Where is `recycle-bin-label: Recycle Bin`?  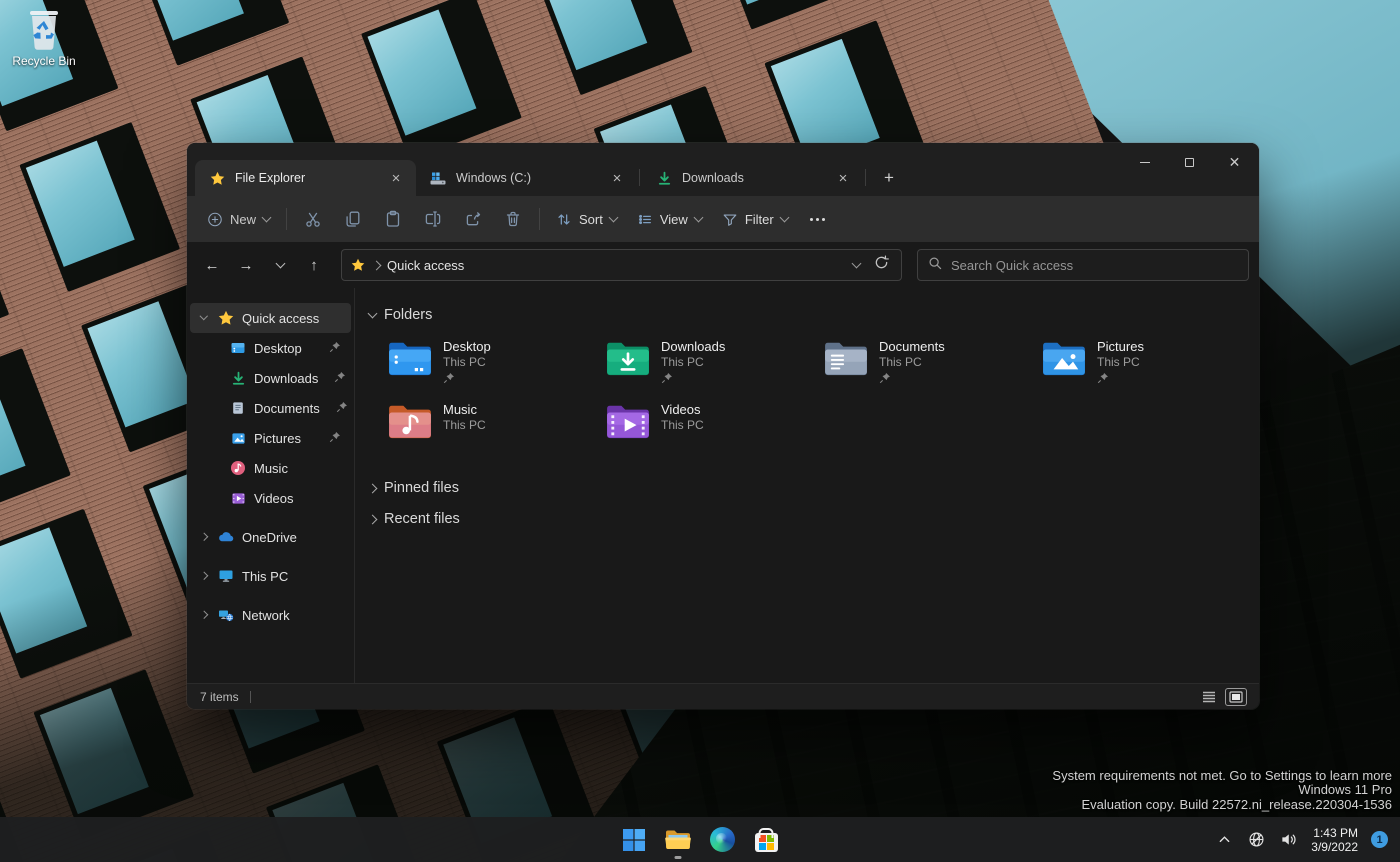 recycle-bin-label: Recycle Bin is located at coordinates (44, 61).